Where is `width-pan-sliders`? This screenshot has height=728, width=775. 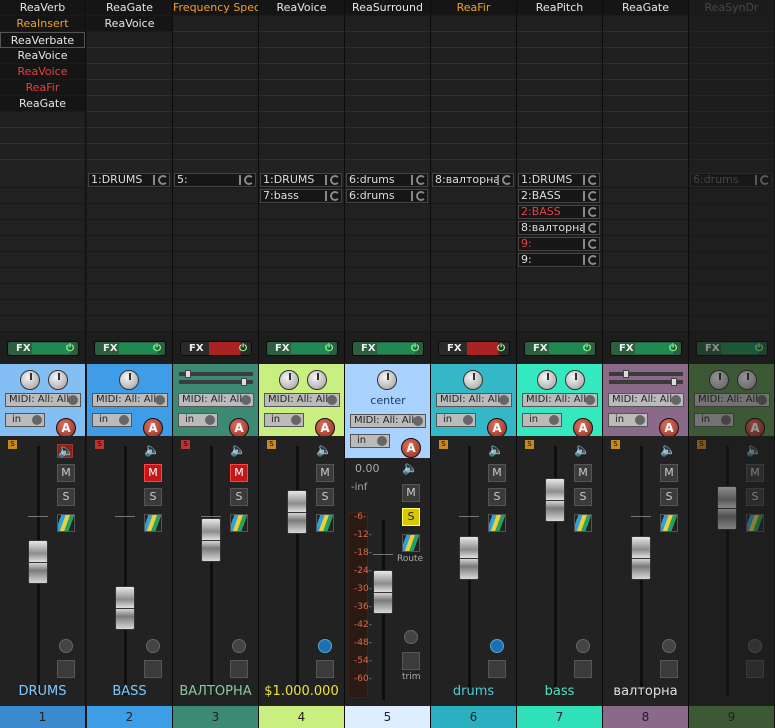
width-pan-sliders is located at coordinates (646, 378).